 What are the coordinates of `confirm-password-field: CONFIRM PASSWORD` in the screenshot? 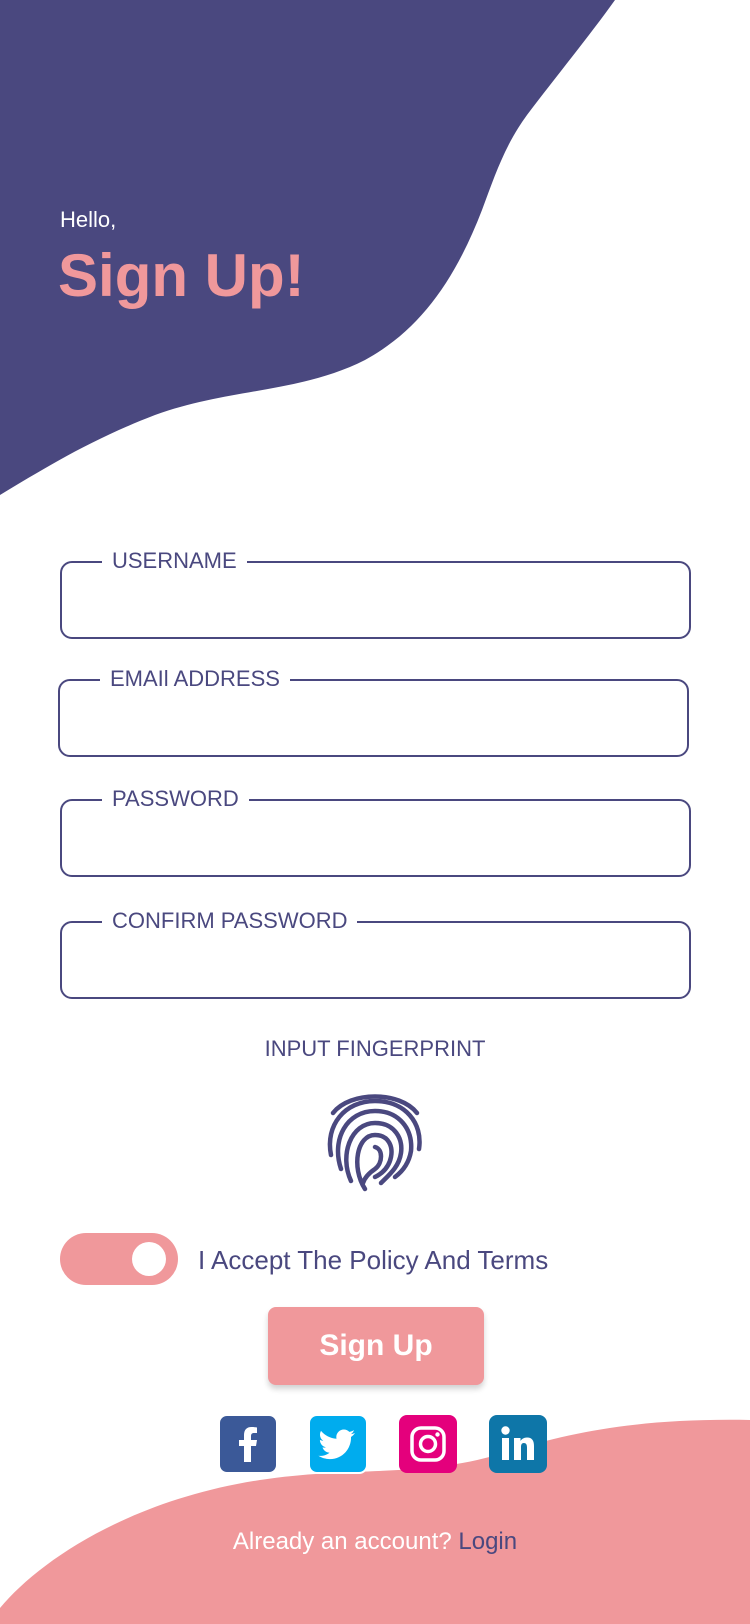 It's located at (375, 953).